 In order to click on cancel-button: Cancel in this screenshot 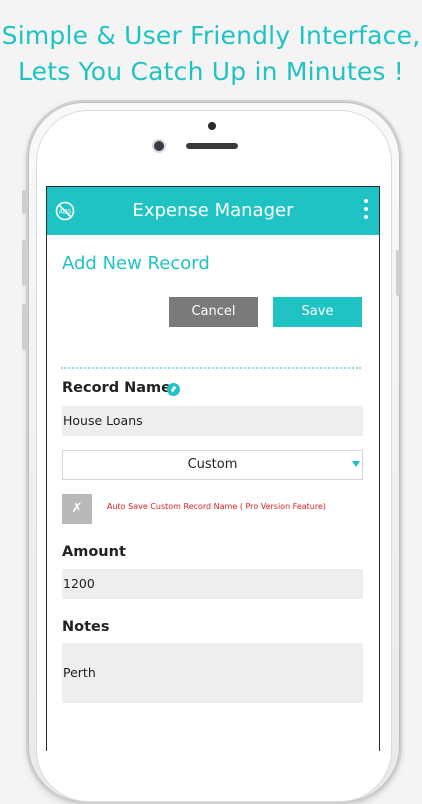, I will do `click(213, 312)`.